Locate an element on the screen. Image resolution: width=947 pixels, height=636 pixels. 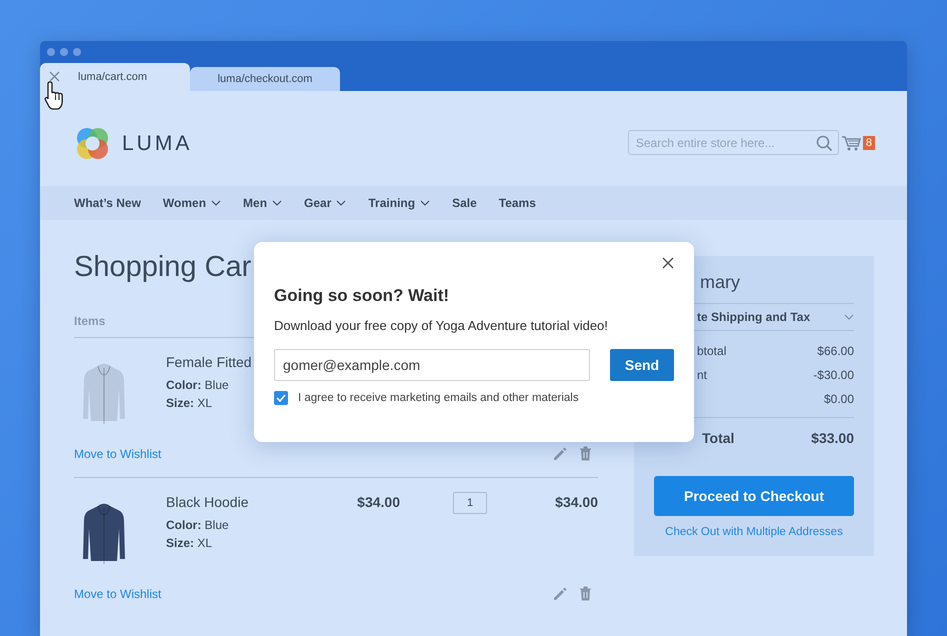
quantity-field: 1 is located at coordinates (470, 503).